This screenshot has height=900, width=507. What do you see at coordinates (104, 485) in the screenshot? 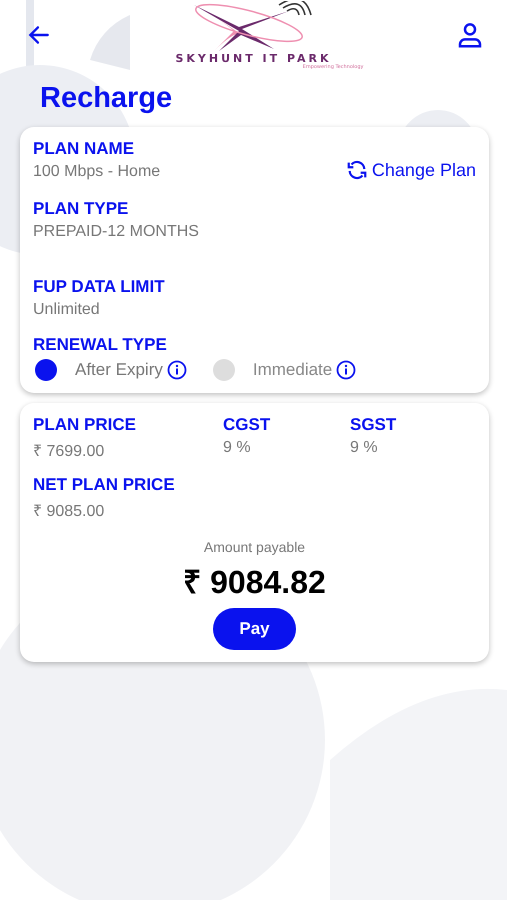
I see `field-label: NET PLAN PRICE` at bounding box center [104, 485].